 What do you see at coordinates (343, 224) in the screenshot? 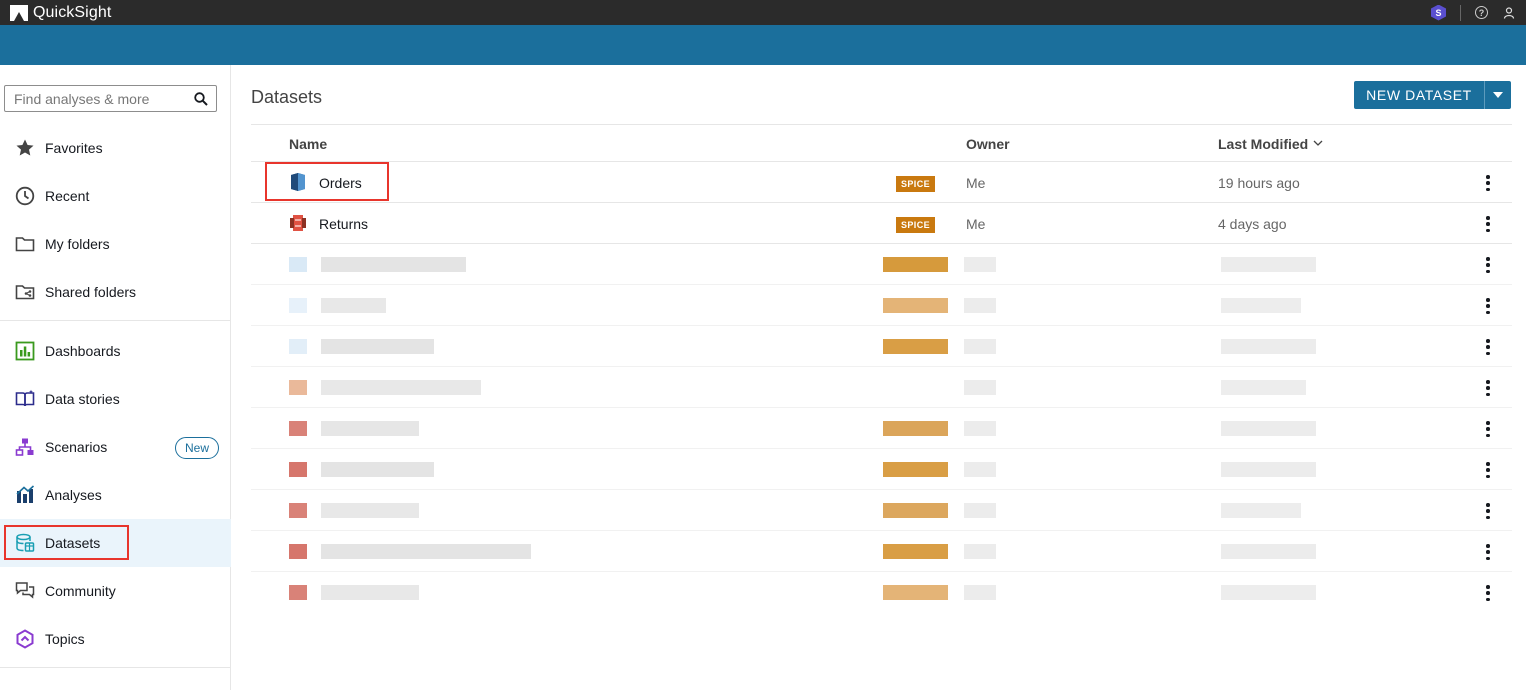
I see `dataset-name: Returns` at bounding box center [343, 224].